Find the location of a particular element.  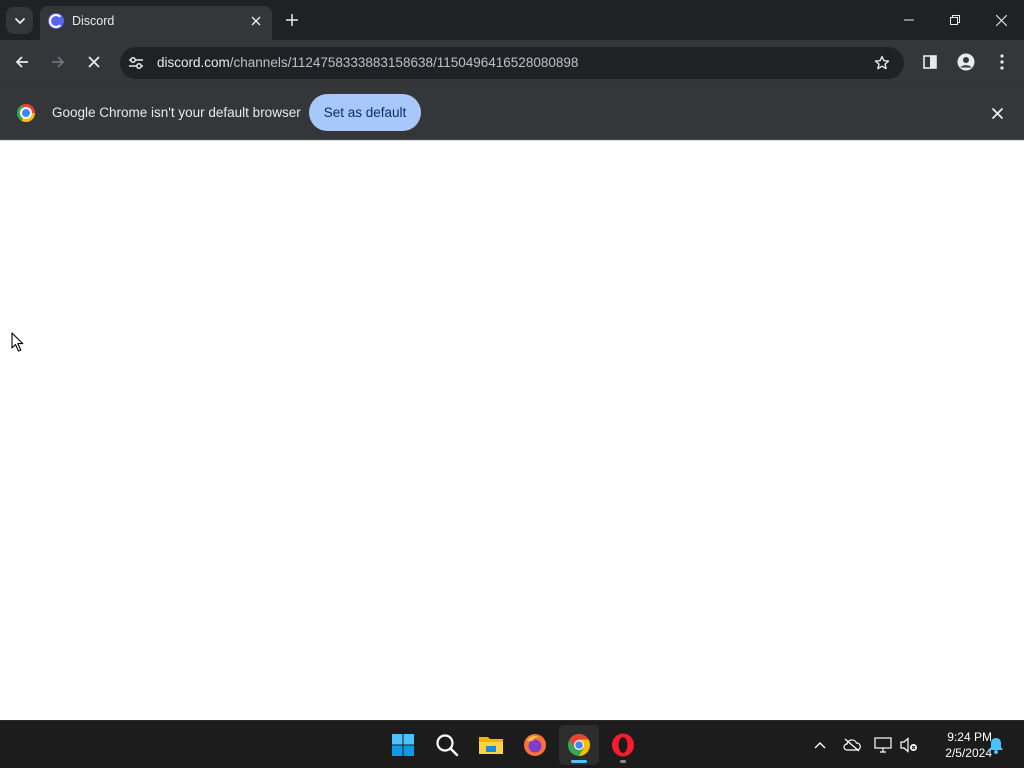

infobar-message: Google Chrome isn't your default browser is located at coordinates (176, 112).